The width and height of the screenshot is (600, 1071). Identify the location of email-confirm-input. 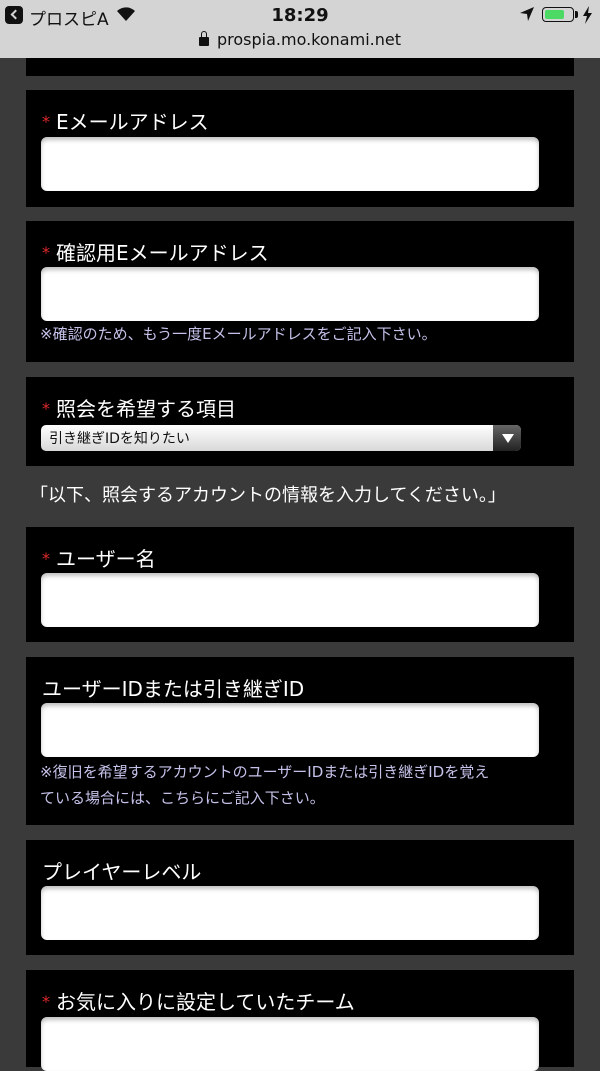
(290, 294).